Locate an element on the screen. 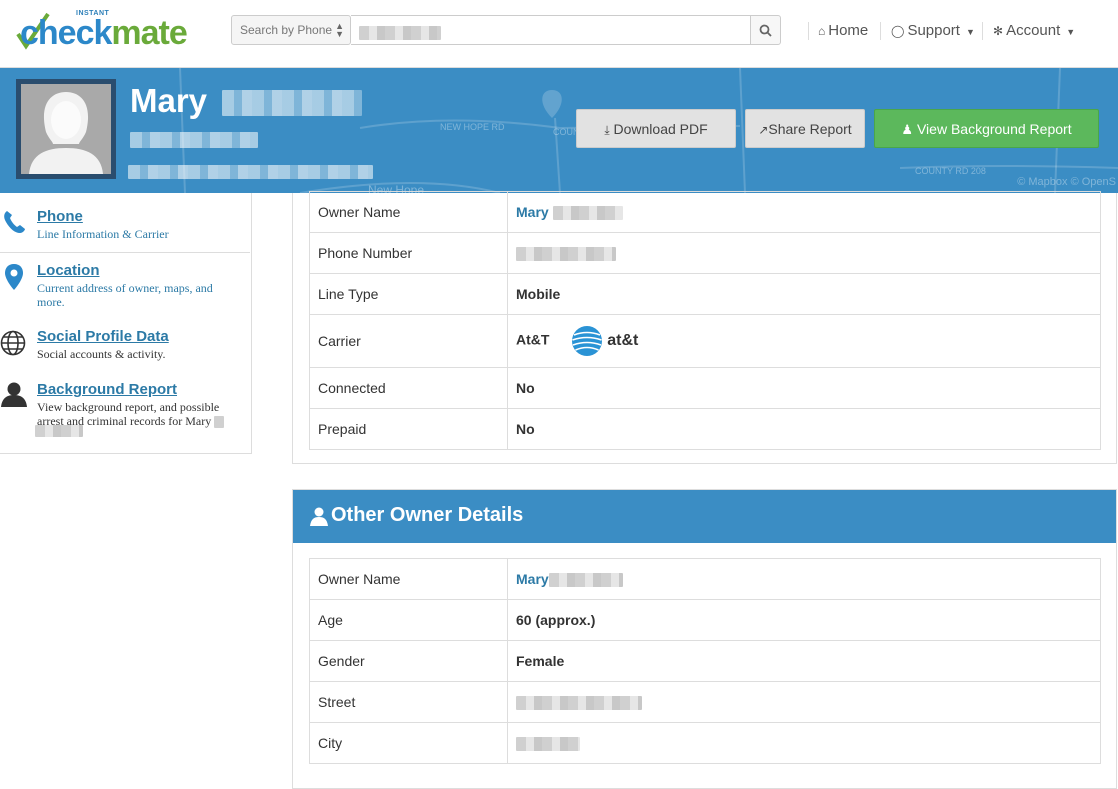  sidebar-item-phone: Phone Line Information & Carrier is located at coordinates (125, 222).